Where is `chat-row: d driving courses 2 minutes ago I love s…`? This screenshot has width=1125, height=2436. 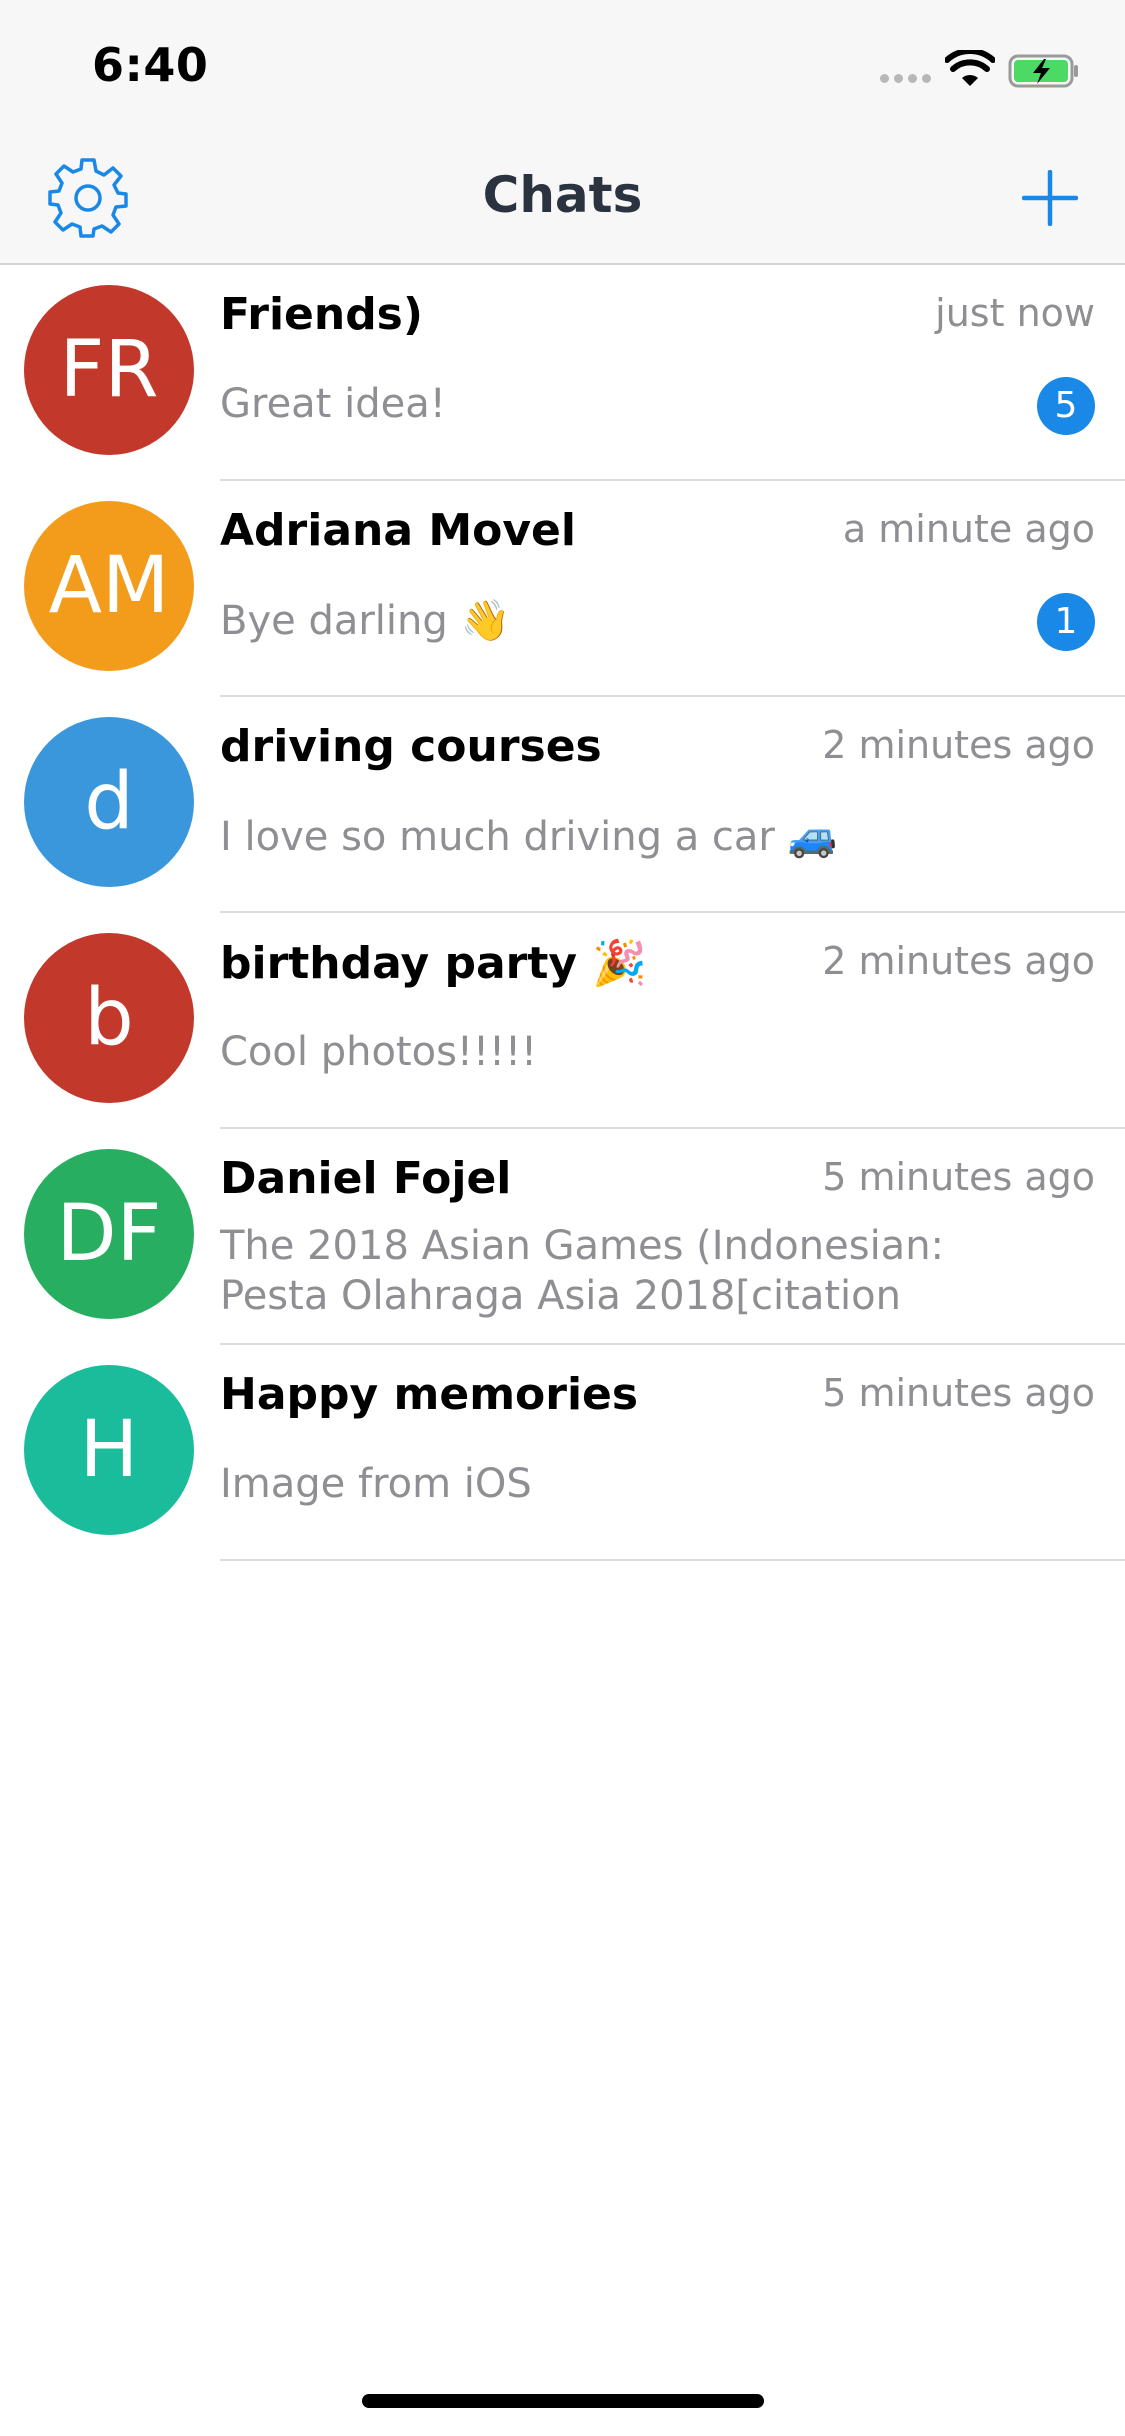 chat-row: d driving courses 2 minutes ago I love s… is located at coordinates (562, 805).